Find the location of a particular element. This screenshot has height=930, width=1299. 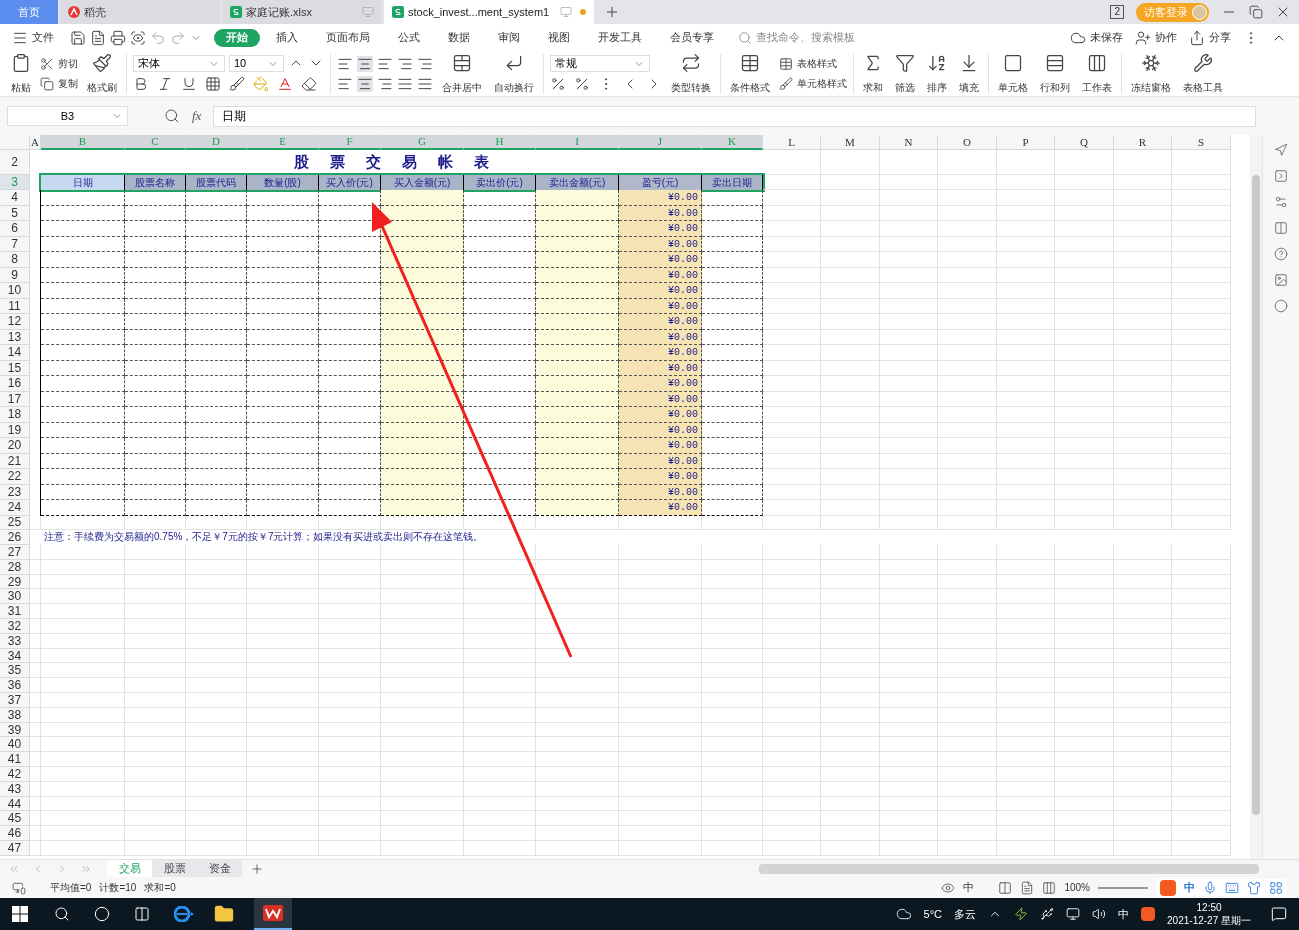

row-header: 8 is located at coordinates (15, 260).